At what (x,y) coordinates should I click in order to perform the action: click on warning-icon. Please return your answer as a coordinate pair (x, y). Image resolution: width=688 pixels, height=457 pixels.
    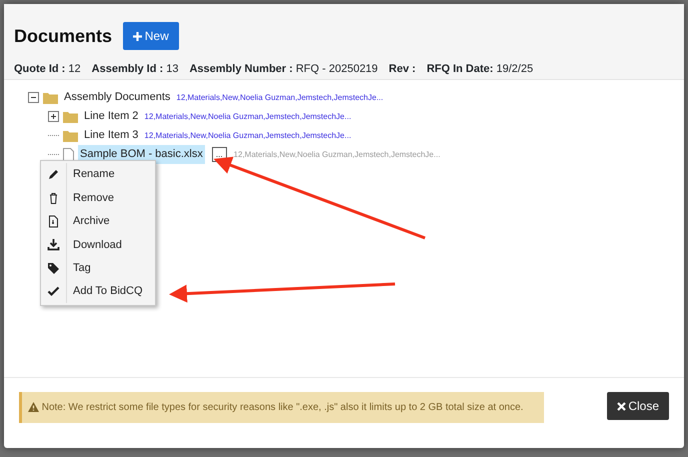
    Looking at the image, I should click on (33, 407).